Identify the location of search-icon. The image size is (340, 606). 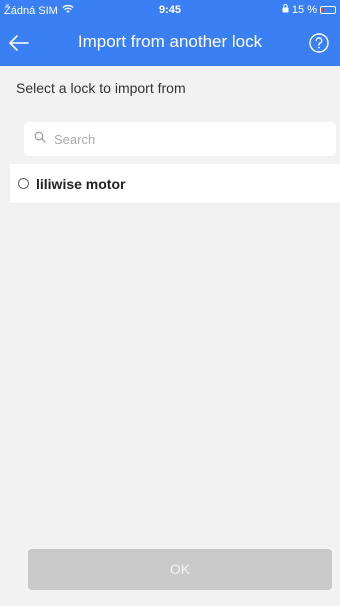
(40, 139).